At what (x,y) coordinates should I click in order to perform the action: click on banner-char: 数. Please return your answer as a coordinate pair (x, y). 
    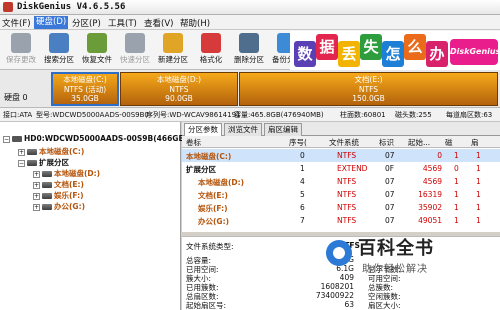
    Looking at the image, I should click on (305, 54).